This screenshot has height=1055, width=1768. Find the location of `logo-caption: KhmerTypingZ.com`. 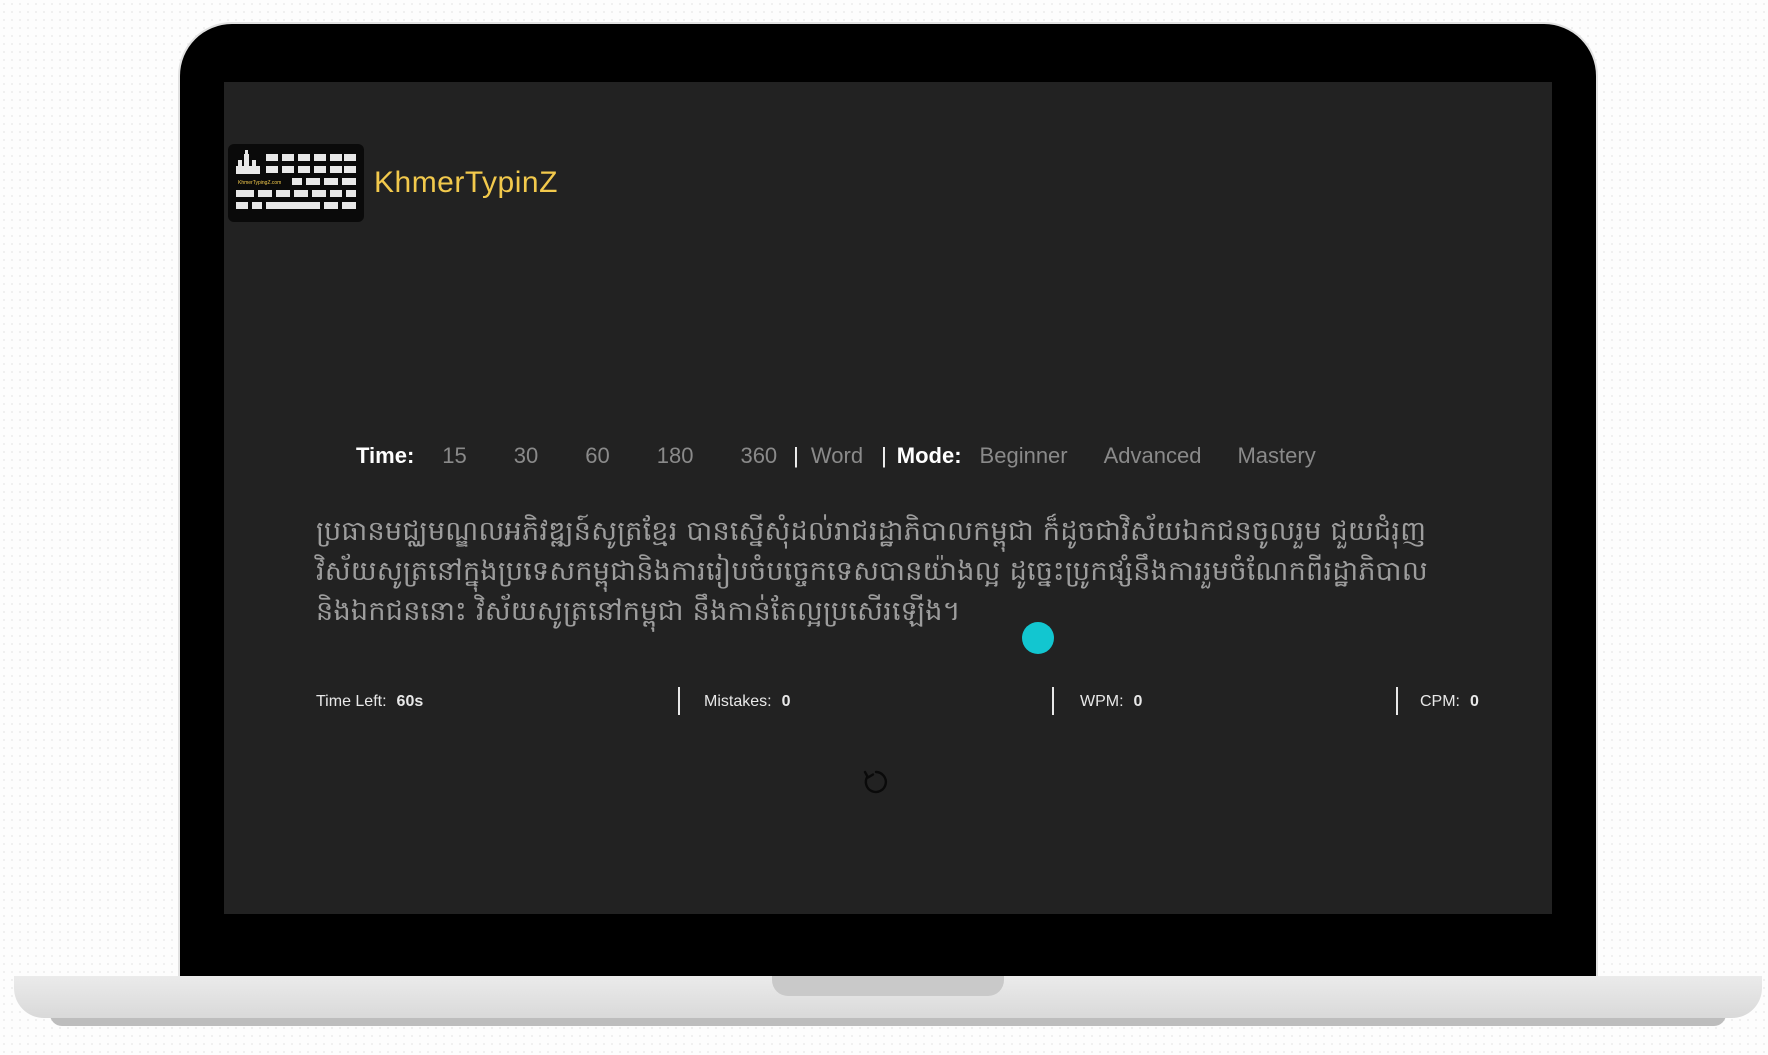

logo-caption: KhmerTypingZ.com is located at coordinates (259, 183).